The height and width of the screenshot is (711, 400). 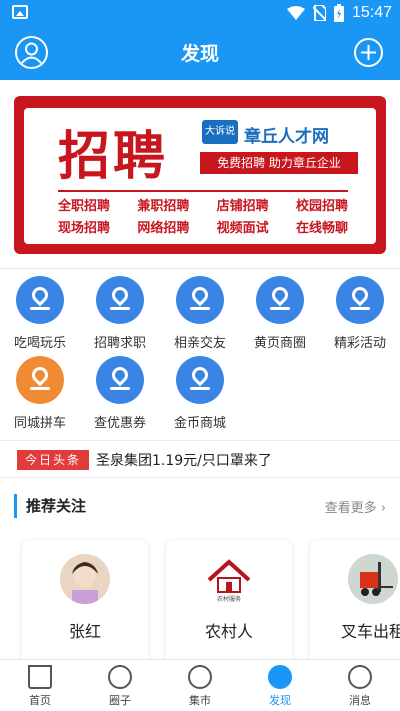 I want to click on recommend-card: 张红, so click(x=85, y=599).